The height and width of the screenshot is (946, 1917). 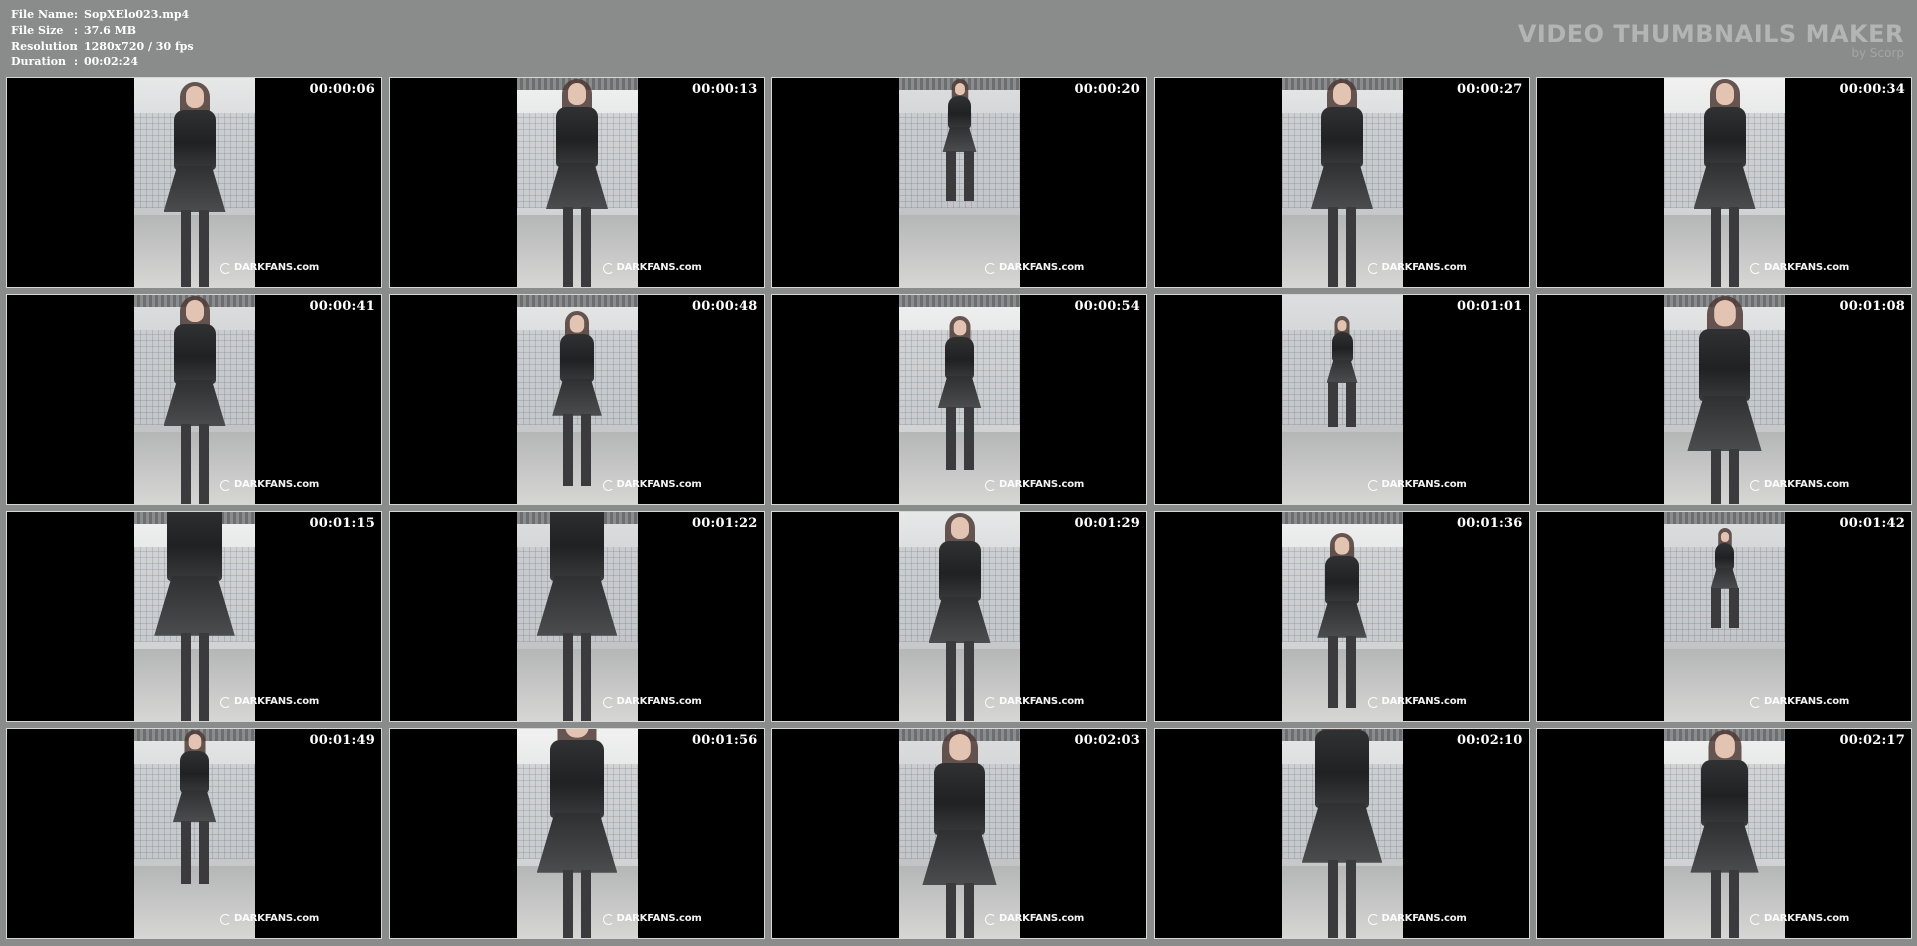 I want to click on duration-row: Duration : 00:02:24, so click(x=127, y=62).